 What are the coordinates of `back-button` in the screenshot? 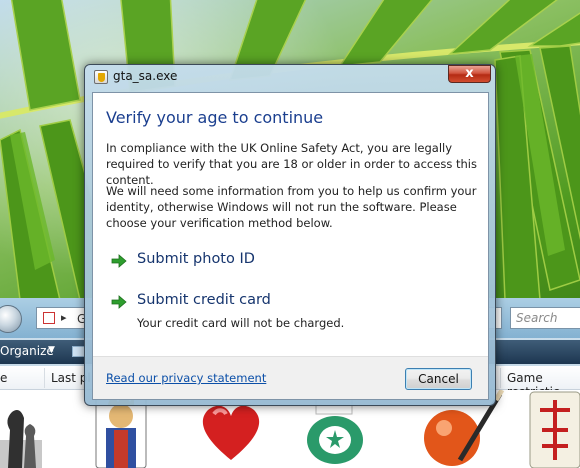 It's located at (11, 319).